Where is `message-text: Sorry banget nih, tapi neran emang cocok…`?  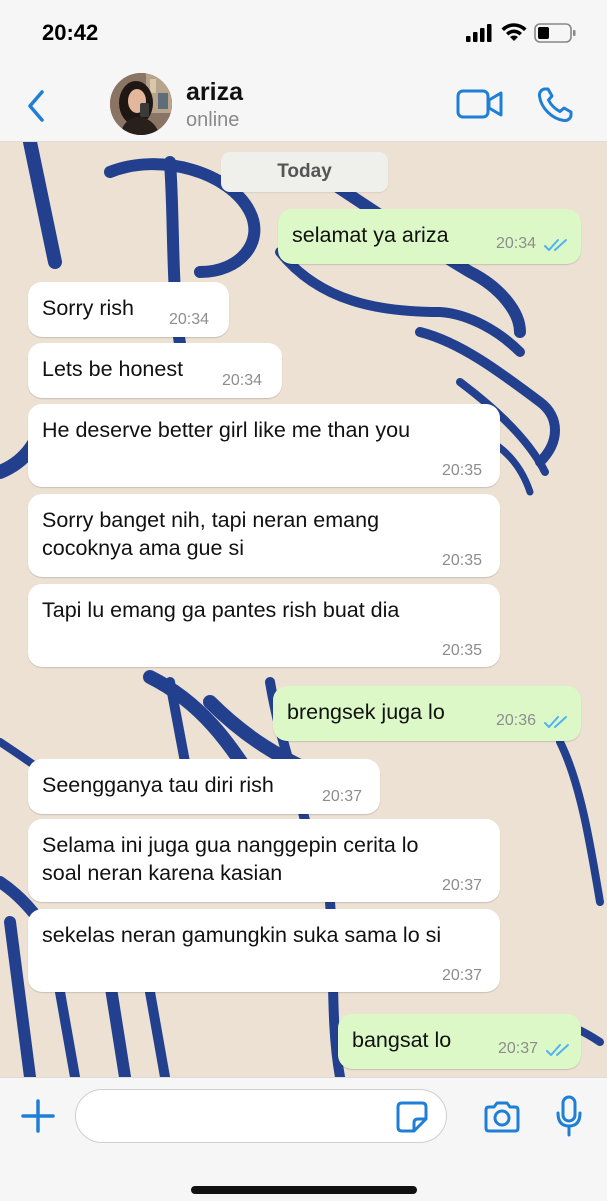
message-text: Sorry banget nih, tapi neran emang cocok… is located at coordinates (211, 534).